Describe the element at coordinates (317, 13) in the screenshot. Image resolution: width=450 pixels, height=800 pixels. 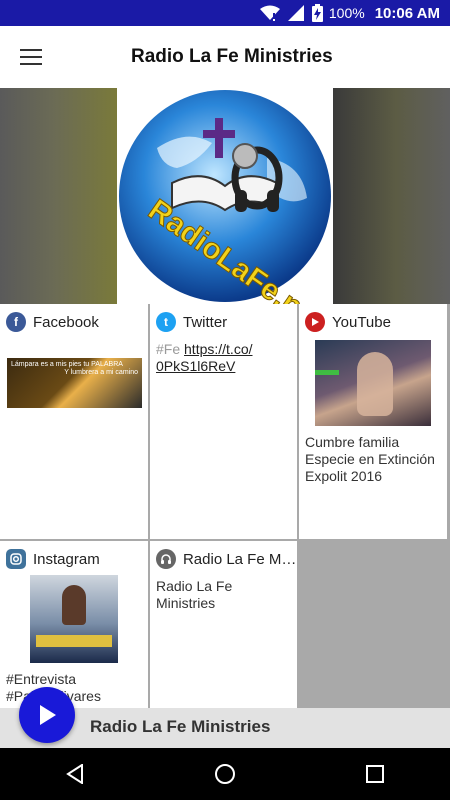
I see `battery-charging-icon` at that location.